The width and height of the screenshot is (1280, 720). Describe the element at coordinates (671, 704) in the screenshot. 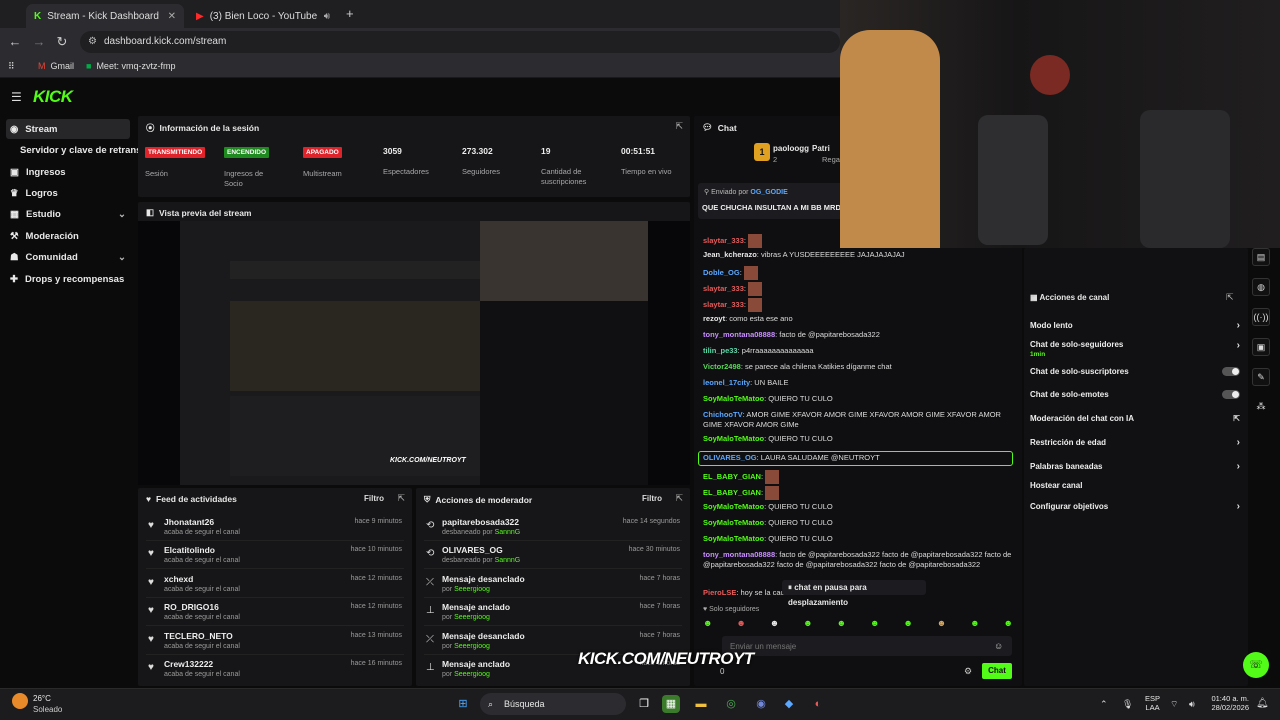

I see `minecraft-icon: ▦` at that location.